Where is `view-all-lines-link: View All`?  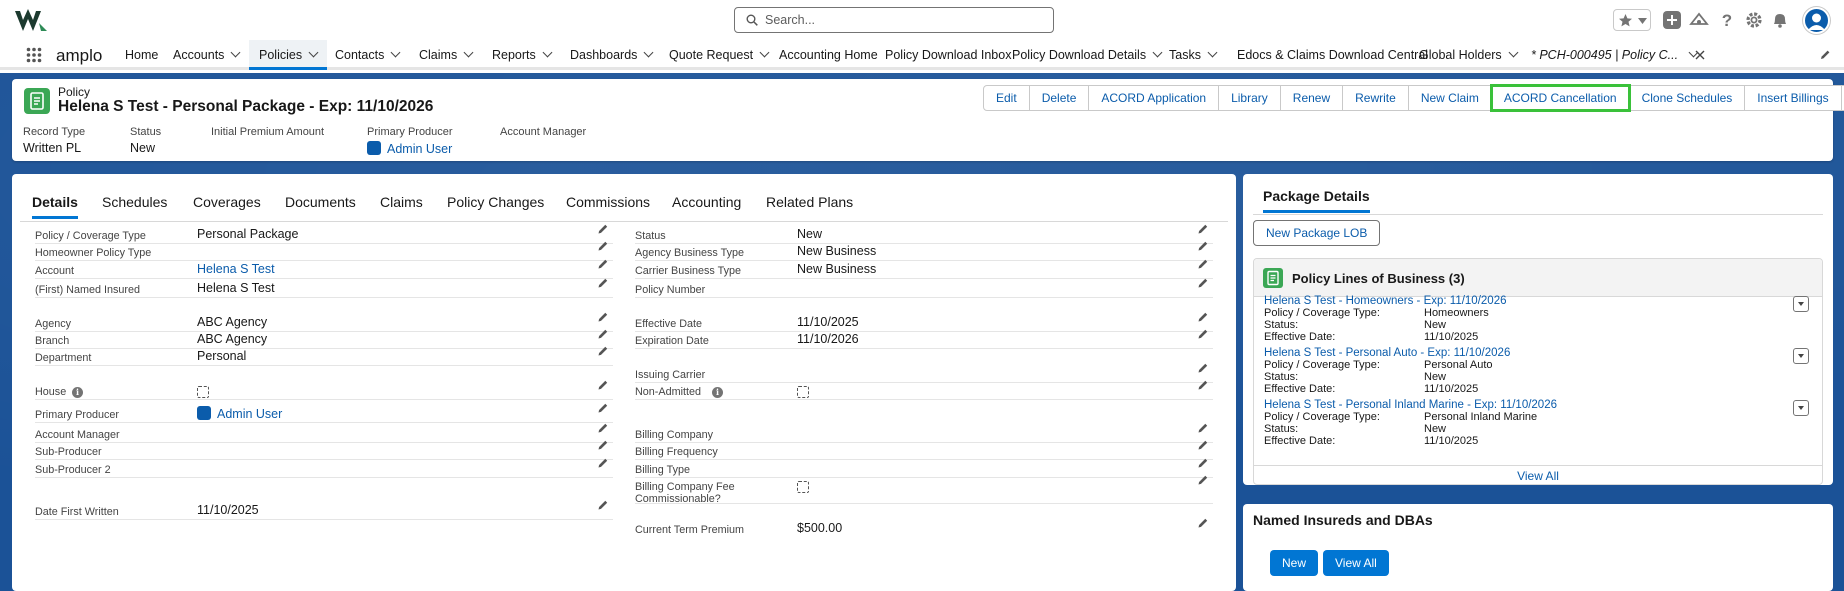
view-all-lines-link: View All is located at coordinates (1538, 474).